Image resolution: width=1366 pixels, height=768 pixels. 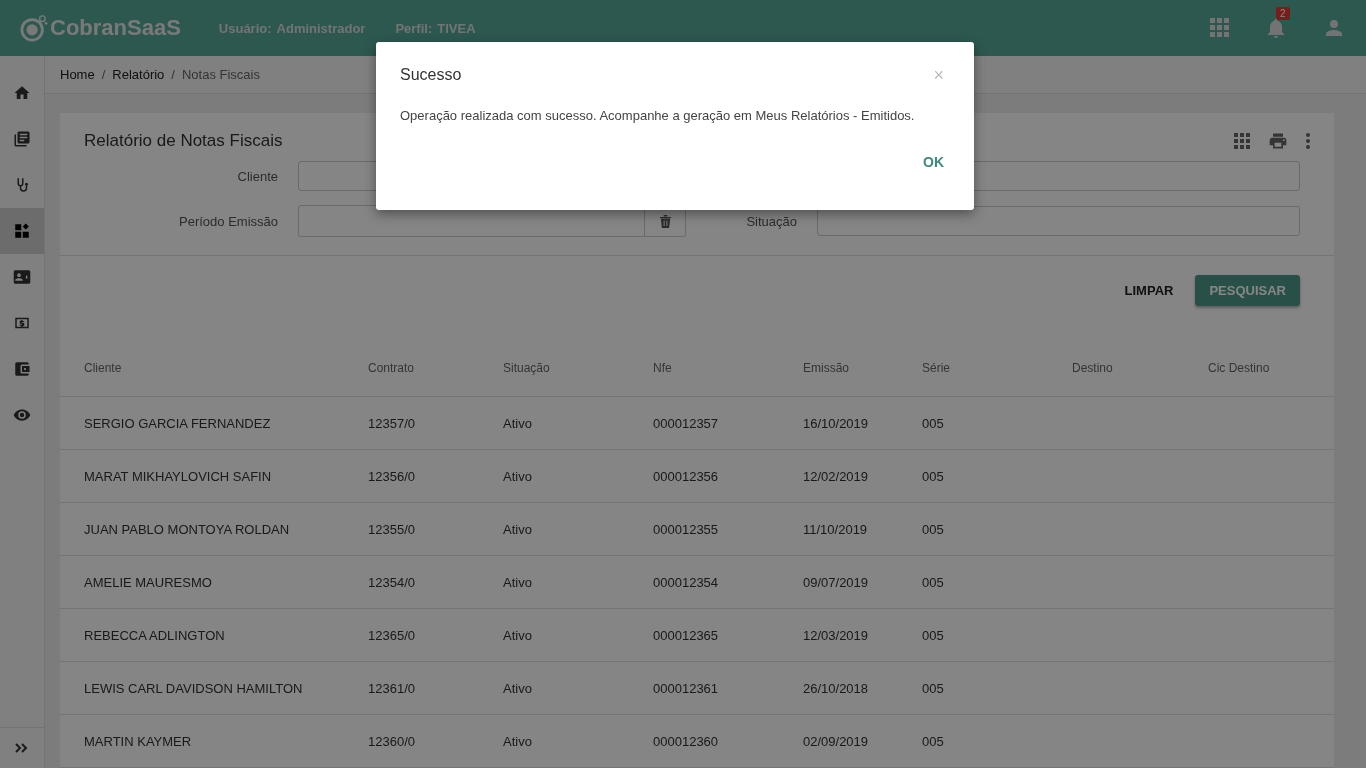 I want to click on table-cell-text: 12/03/2019, so click(x=836, y=635).